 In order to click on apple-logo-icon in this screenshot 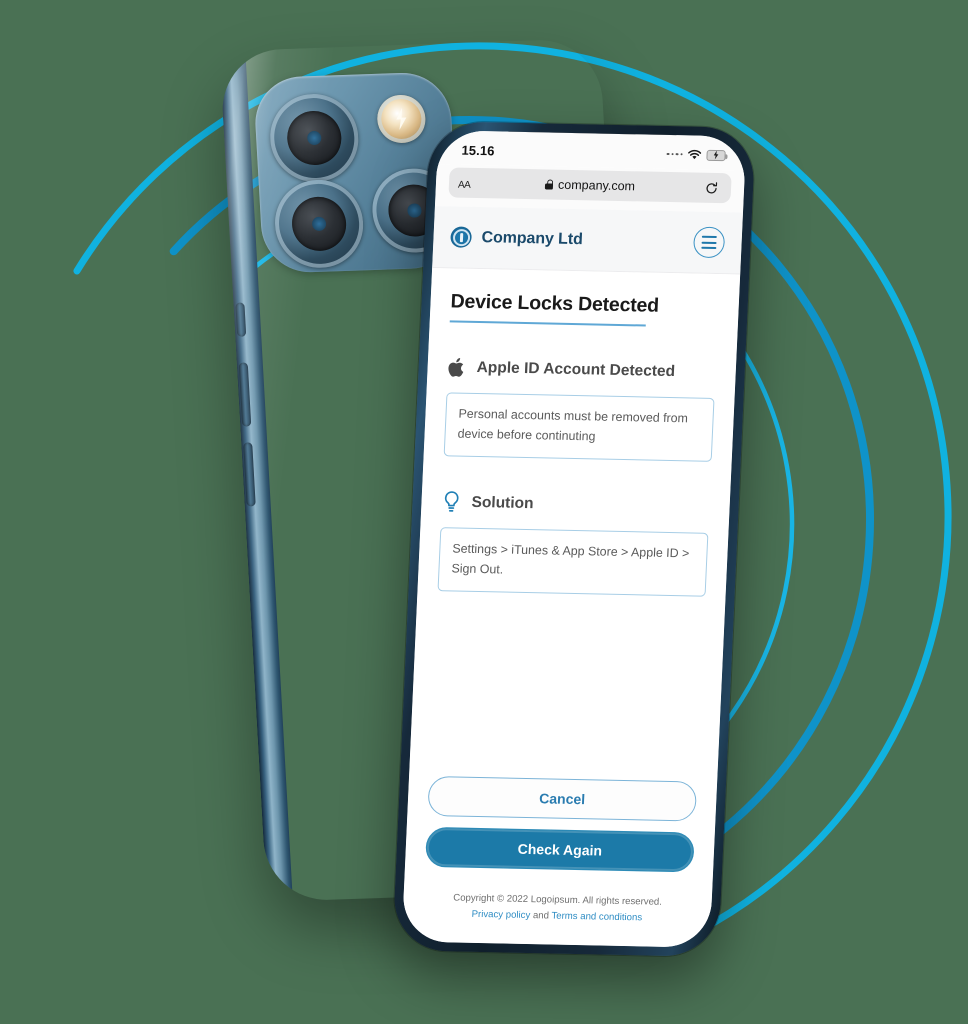, I will do `click(456, 367)`.